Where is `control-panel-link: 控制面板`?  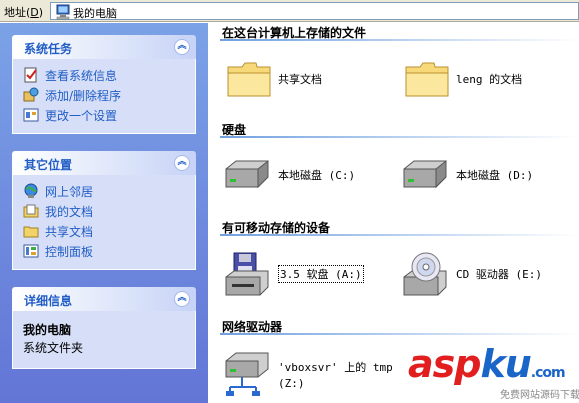 control-panel-link: 控制面板 is located at coordinates (104, 251).